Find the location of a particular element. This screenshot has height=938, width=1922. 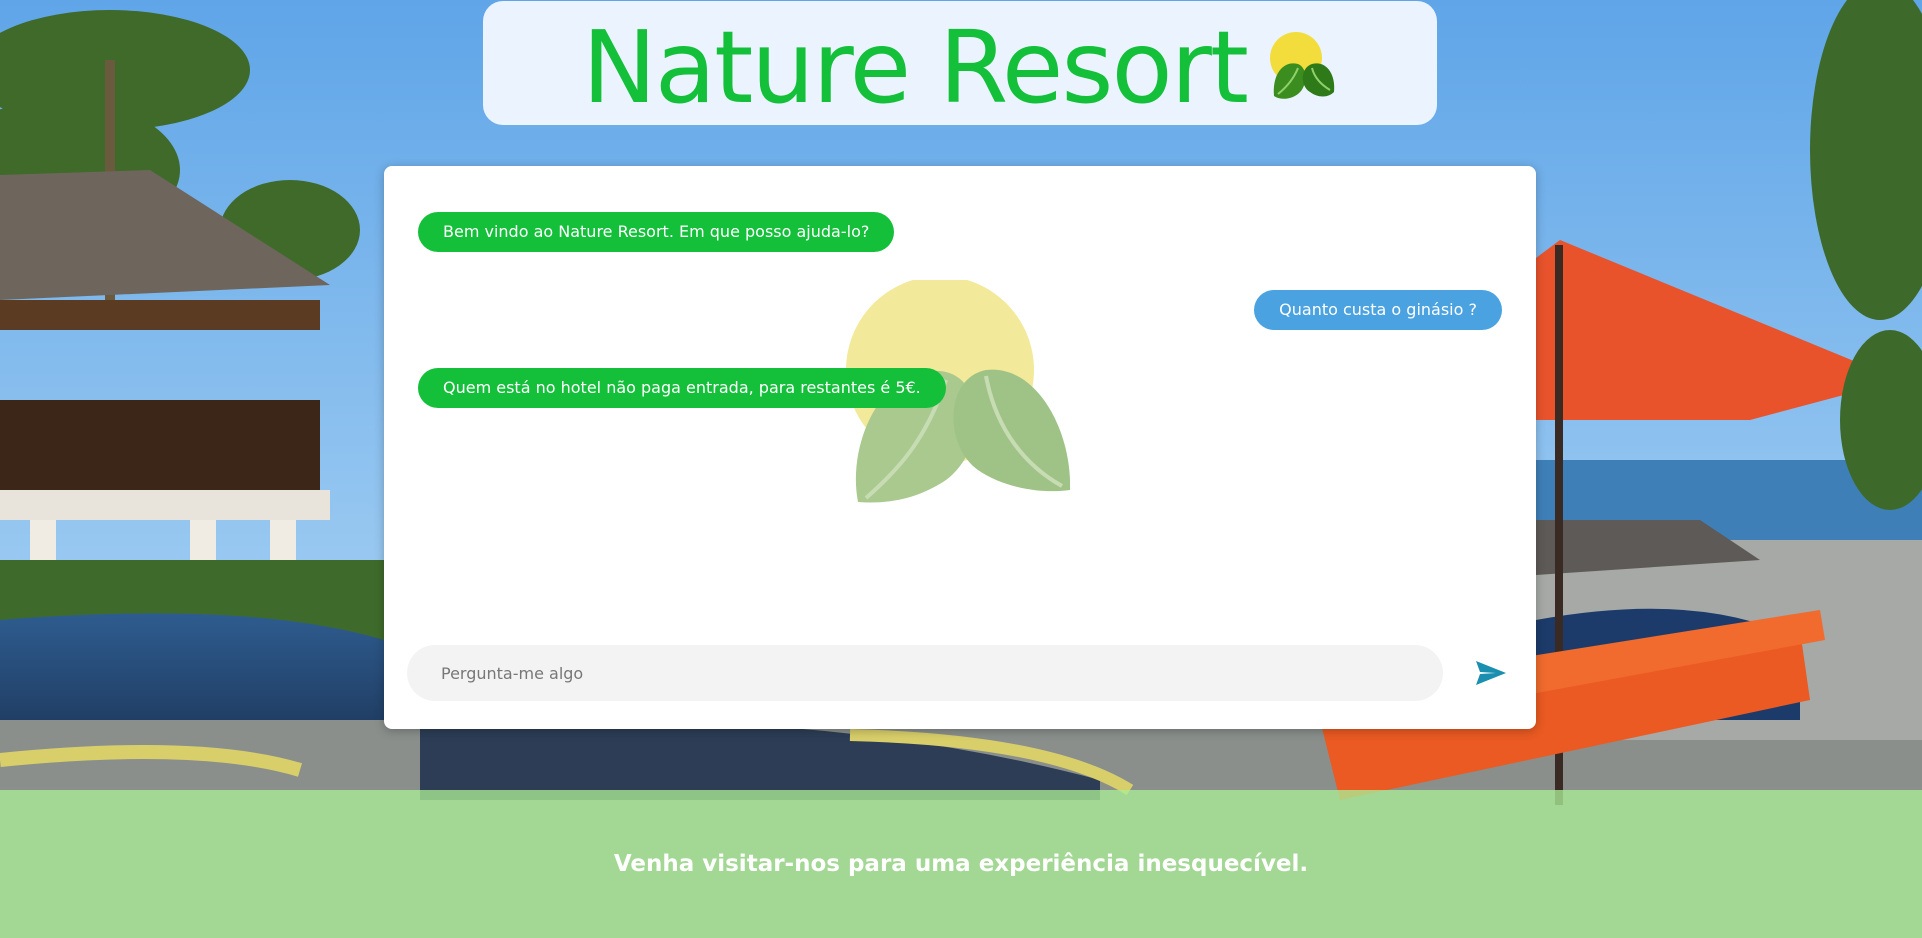

chat-input is located at coordinates (925, 673).